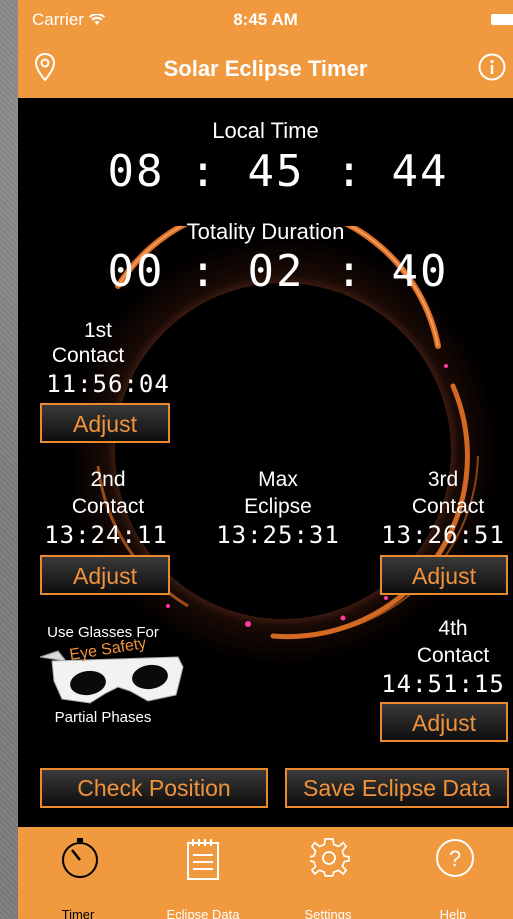 The image size is (513, 919). Describe the element at coordinates (350, 171) in the screenshot. I see `local-time-sep-2: :` at that location.